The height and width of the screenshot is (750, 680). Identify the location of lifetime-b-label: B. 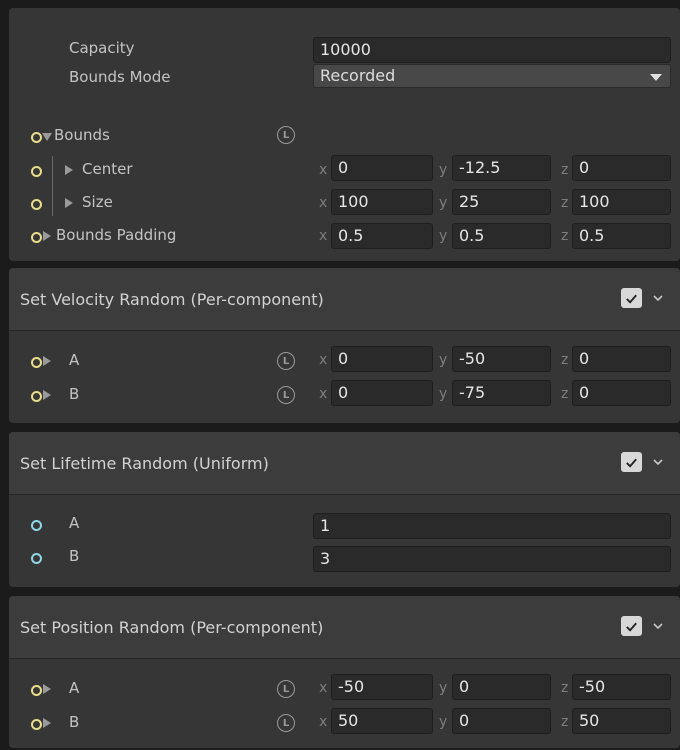
(74, 556).